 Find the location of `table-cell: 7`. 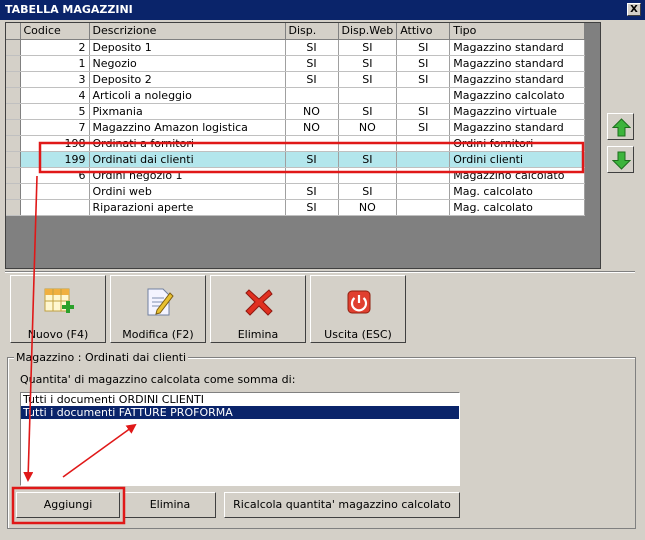

table-cell: 7 is located at coordinates (55, 127).